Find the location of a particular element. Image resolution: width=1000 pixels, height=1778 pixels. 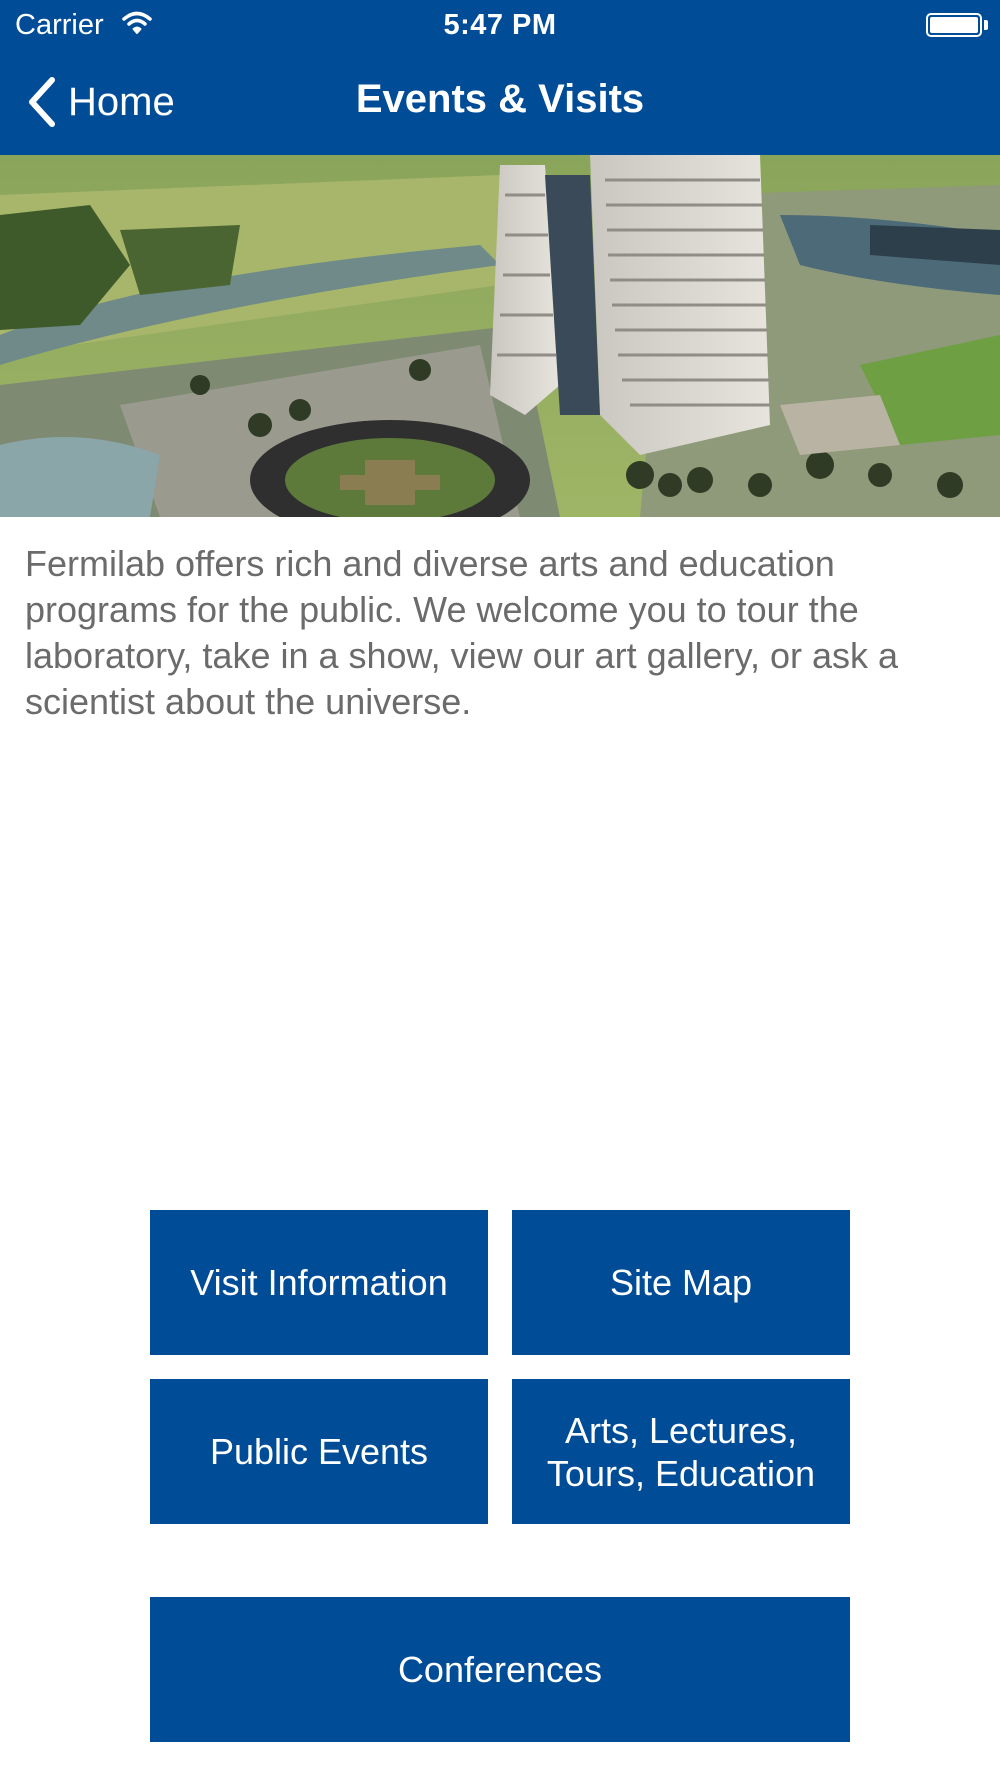

battery-level is located at coordinates (954, 25).